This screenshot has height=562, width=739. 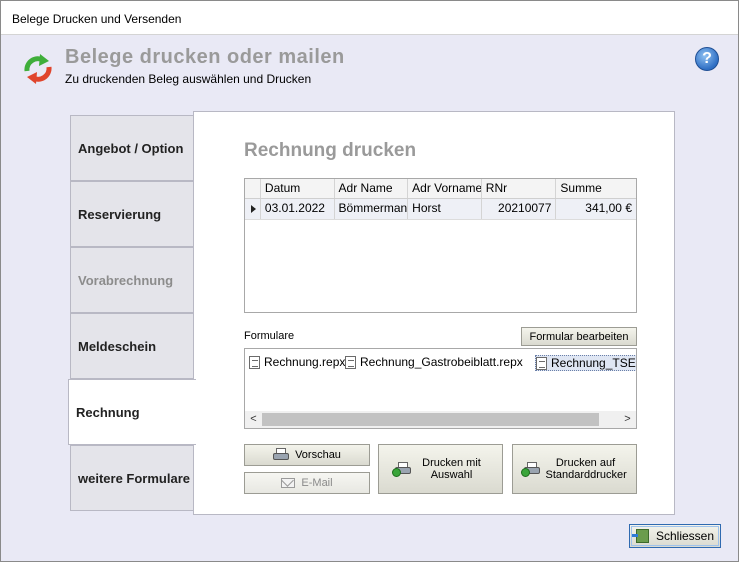 I want to click on file-name: Rechnung_TSE.re, so click(x=593, y=363).